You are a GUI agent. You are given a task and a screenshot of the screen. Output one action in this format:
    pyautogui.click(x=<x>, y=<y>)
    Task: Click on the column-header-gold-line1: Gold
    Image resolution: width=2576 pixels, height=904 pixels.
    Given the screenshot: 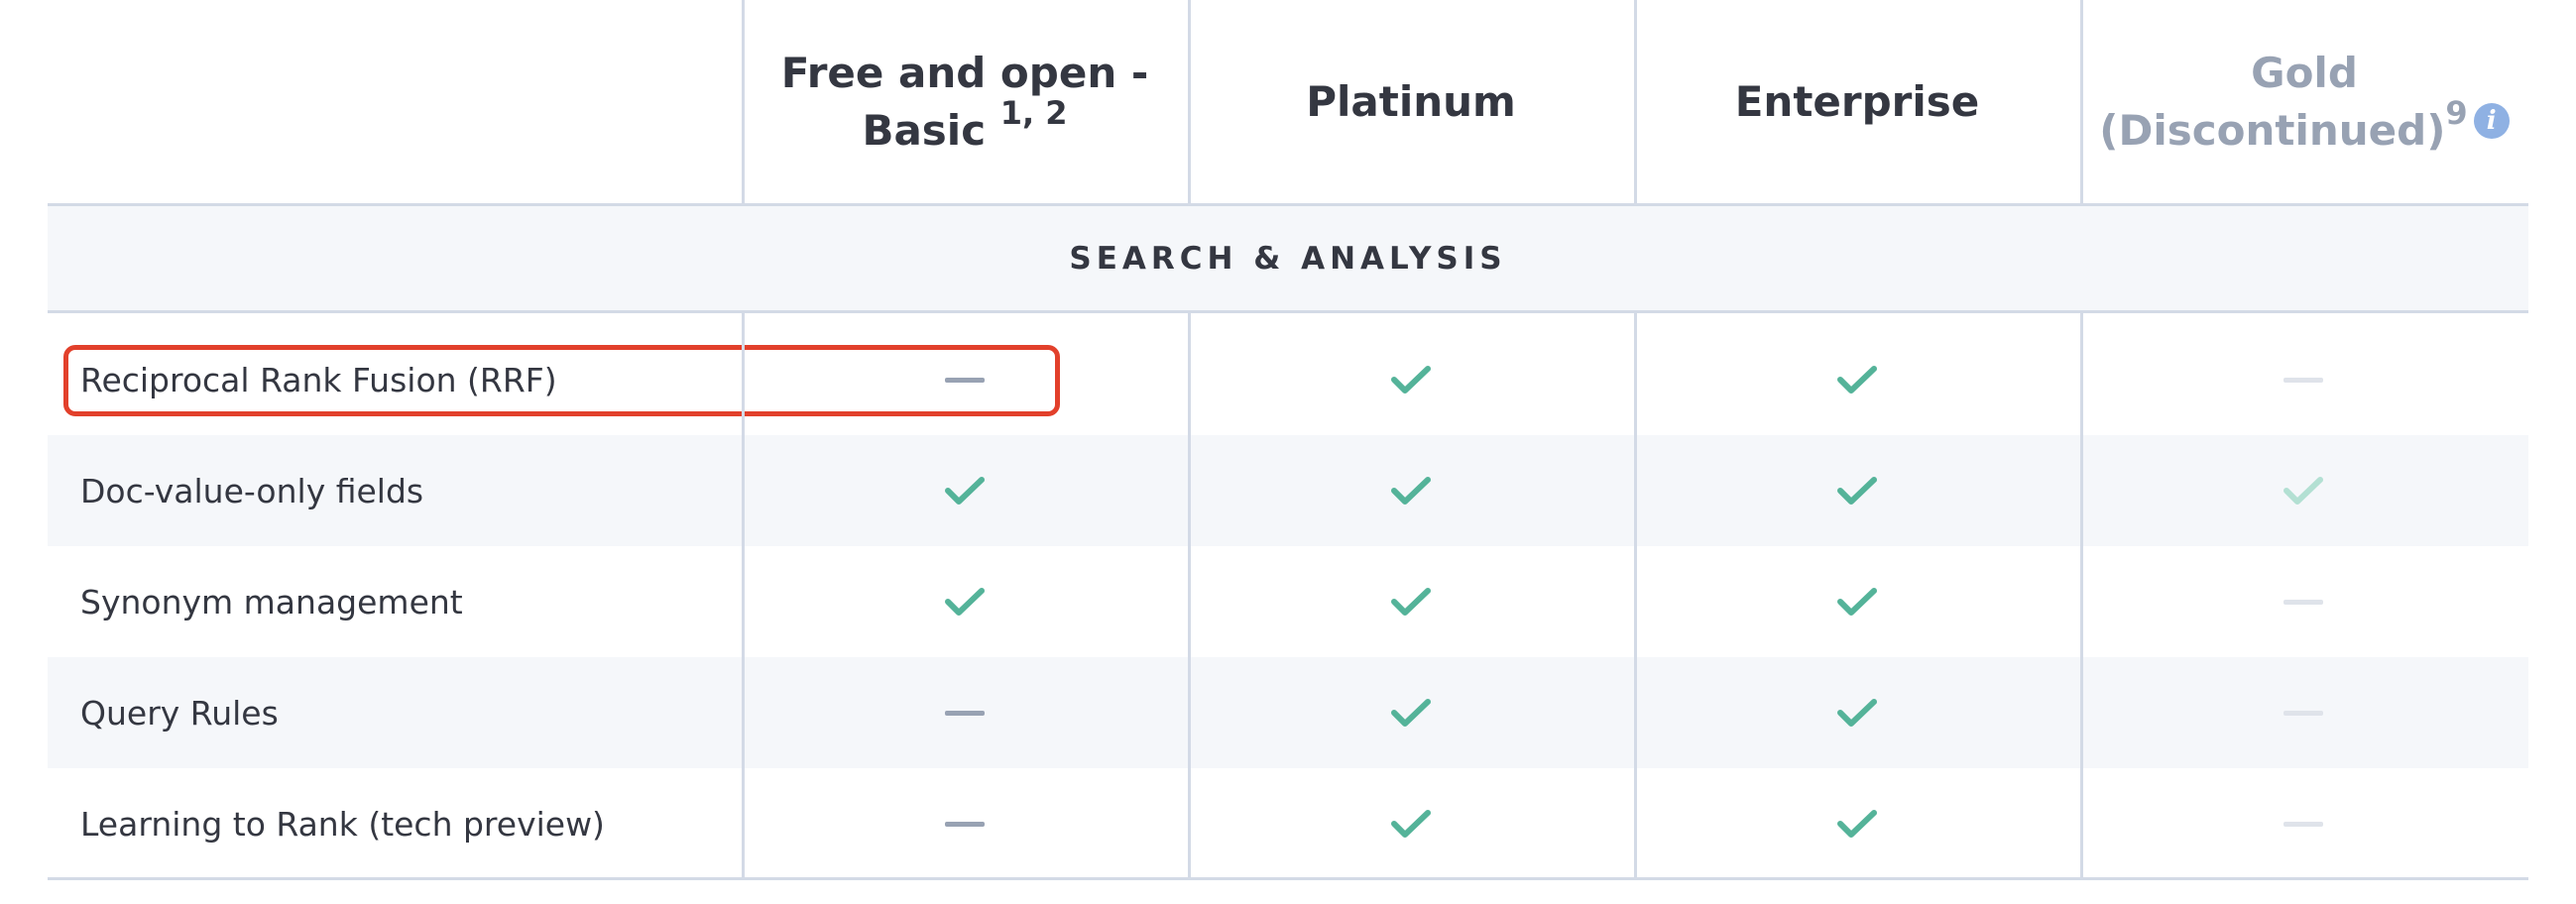 What is the action you would take?
    pyautogui.click(x=2304, y=72)
    